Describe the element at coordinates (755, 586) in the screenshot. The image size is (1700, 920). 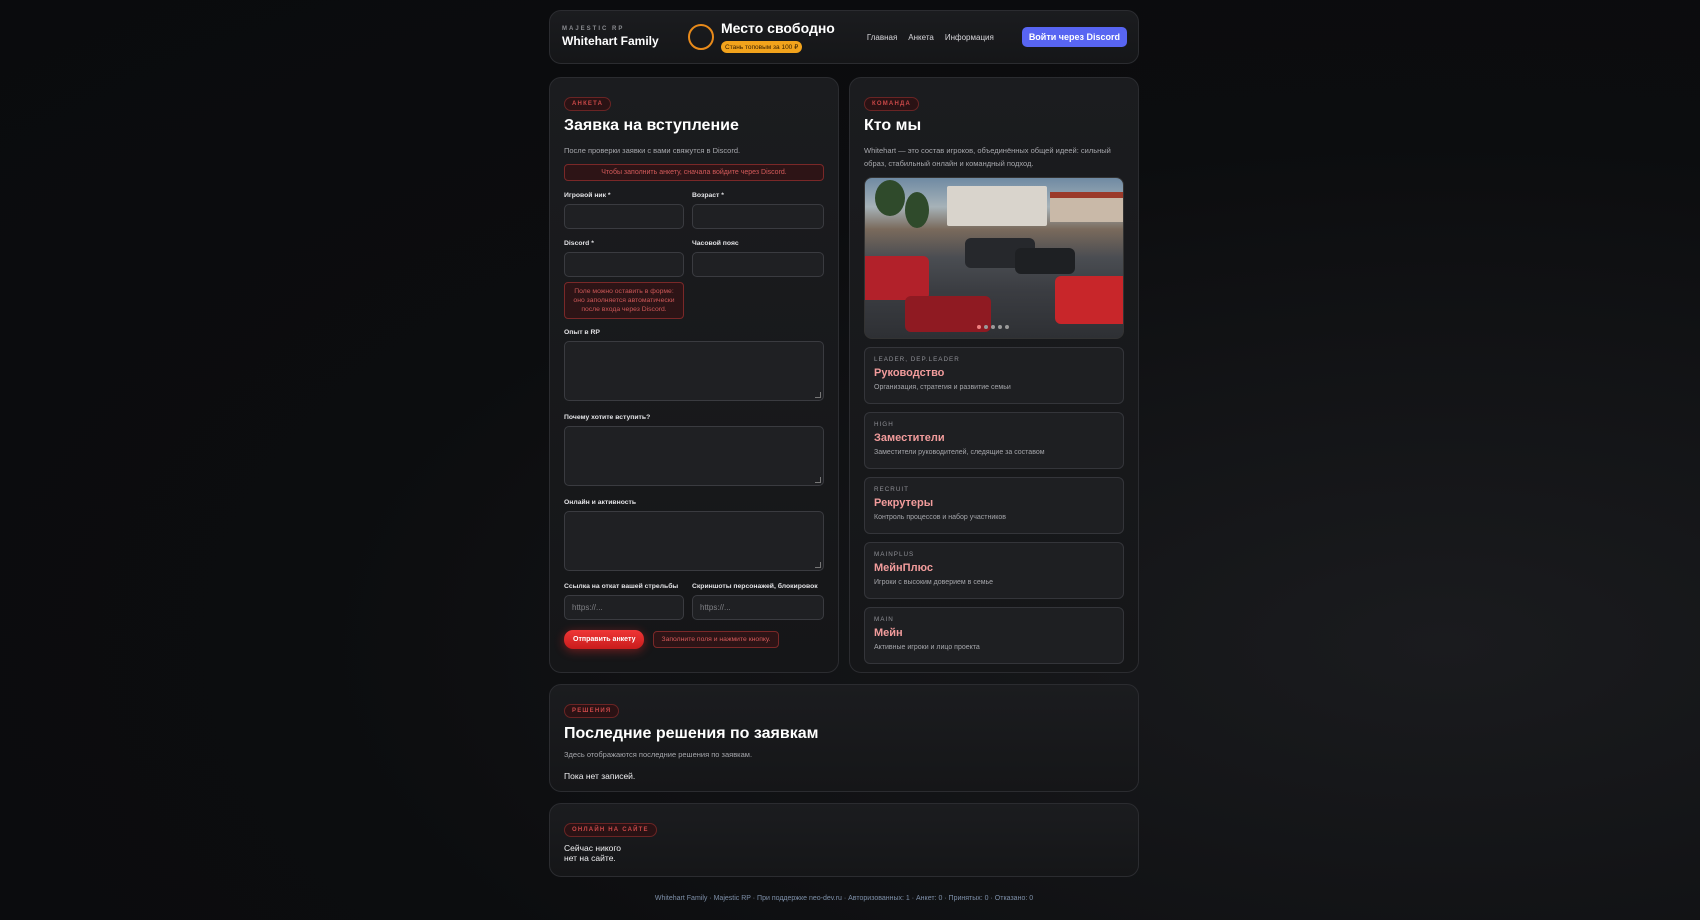
I see `screenshots-label: Скриншоты персонажей, блокировок` at that location.